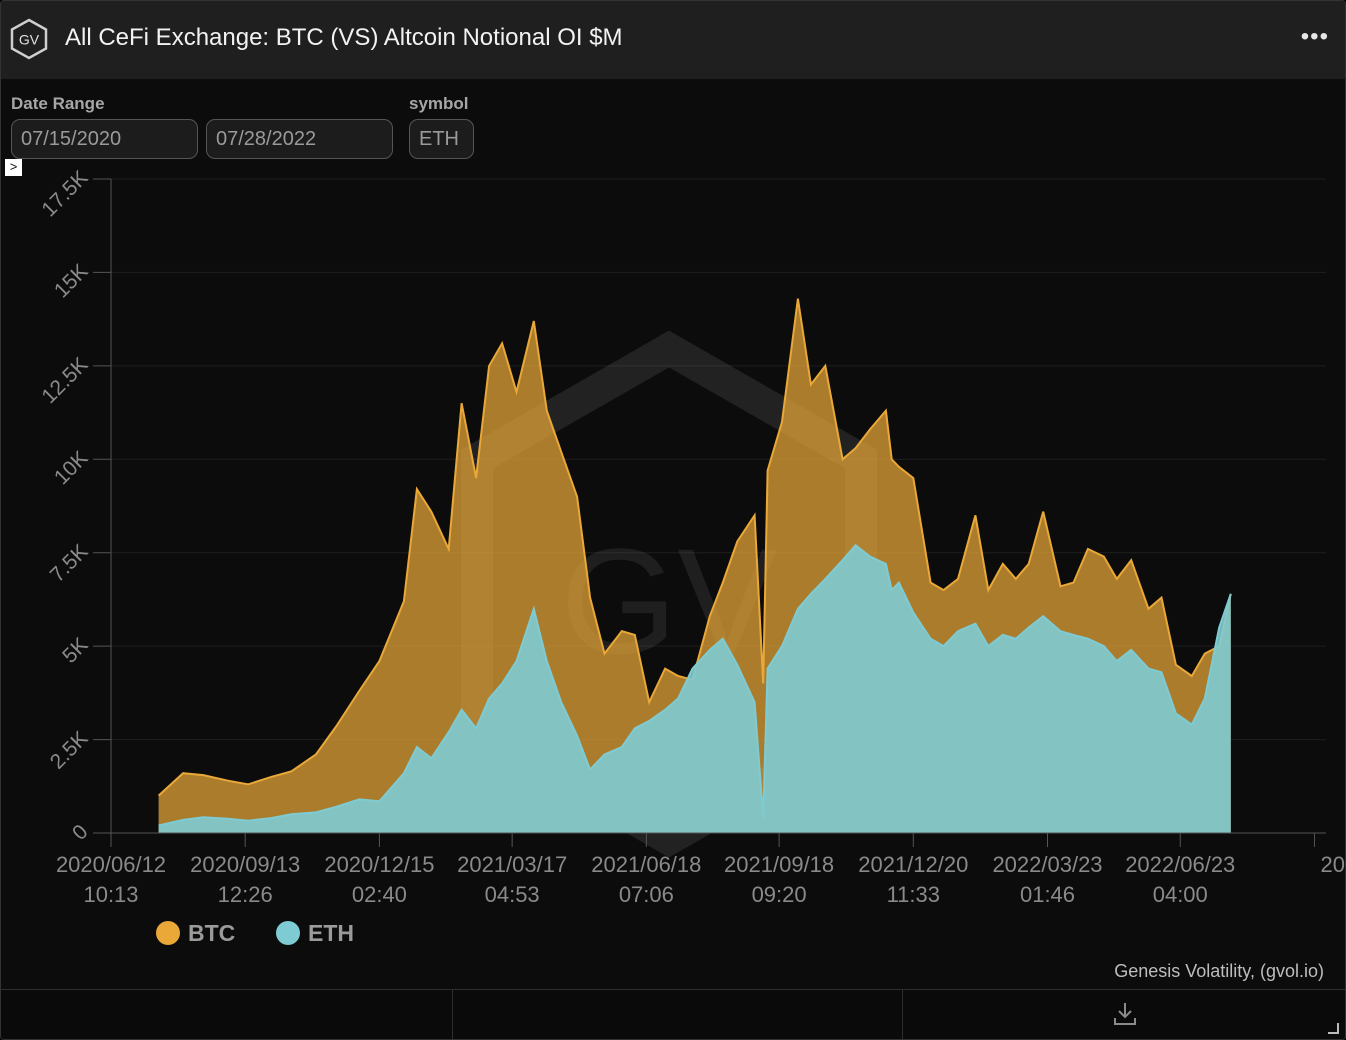 The image size is (1346, 1040). Describe the element at coordinates (1315, 37) in the screenshot. I see `more-options-icon: •••` at that location.